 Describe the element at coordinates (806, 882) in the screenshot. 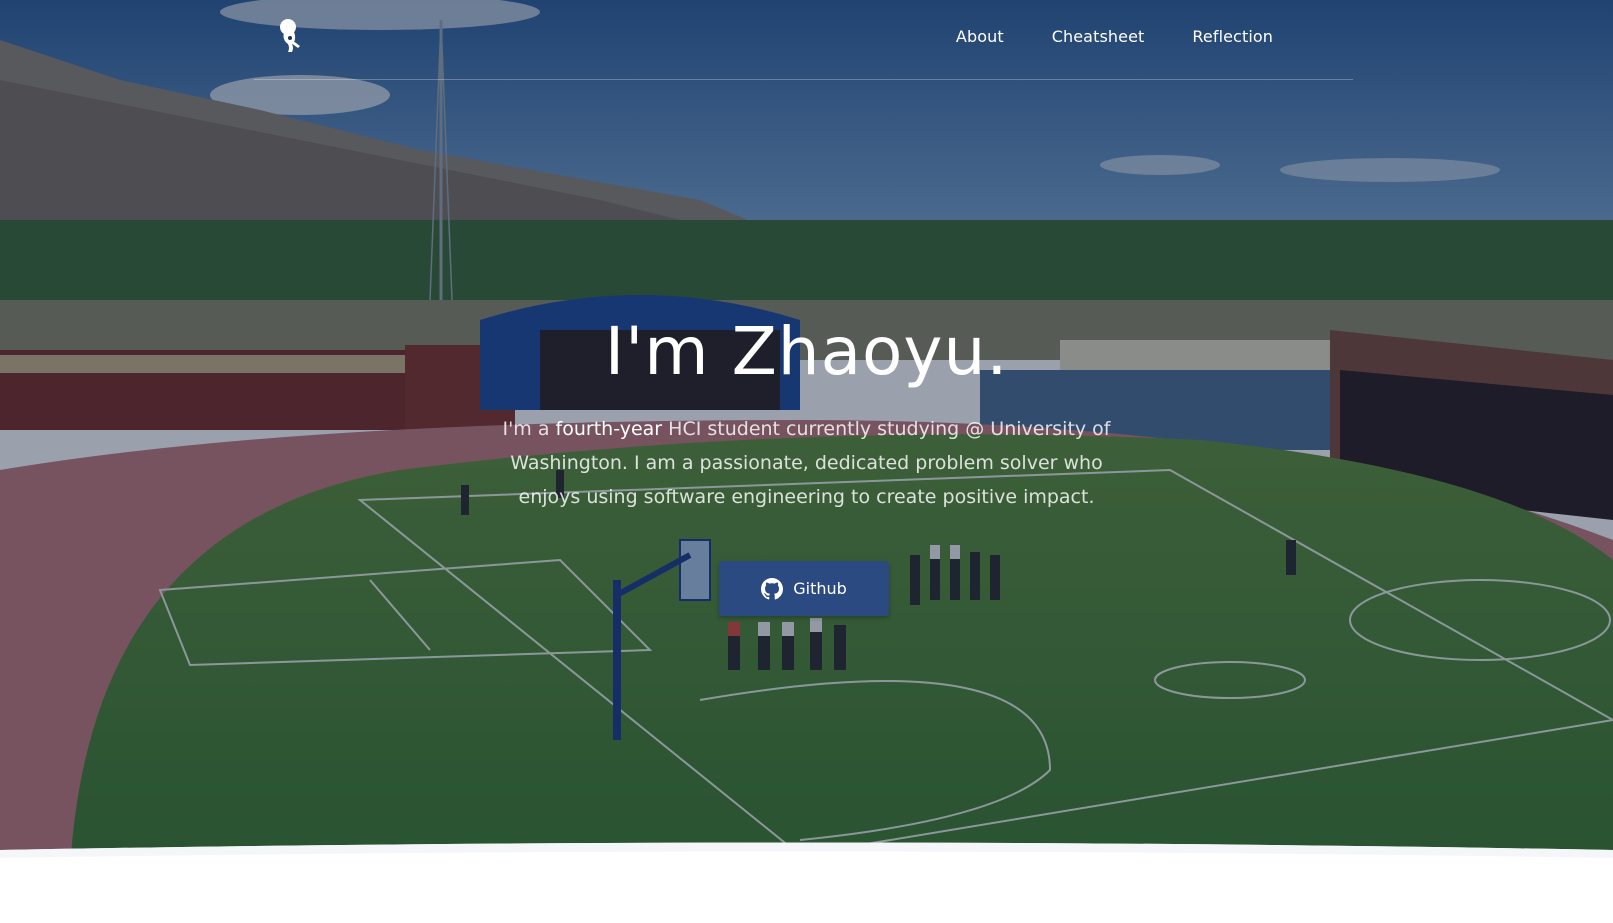

I see `hero-bottom-curve` at that location.